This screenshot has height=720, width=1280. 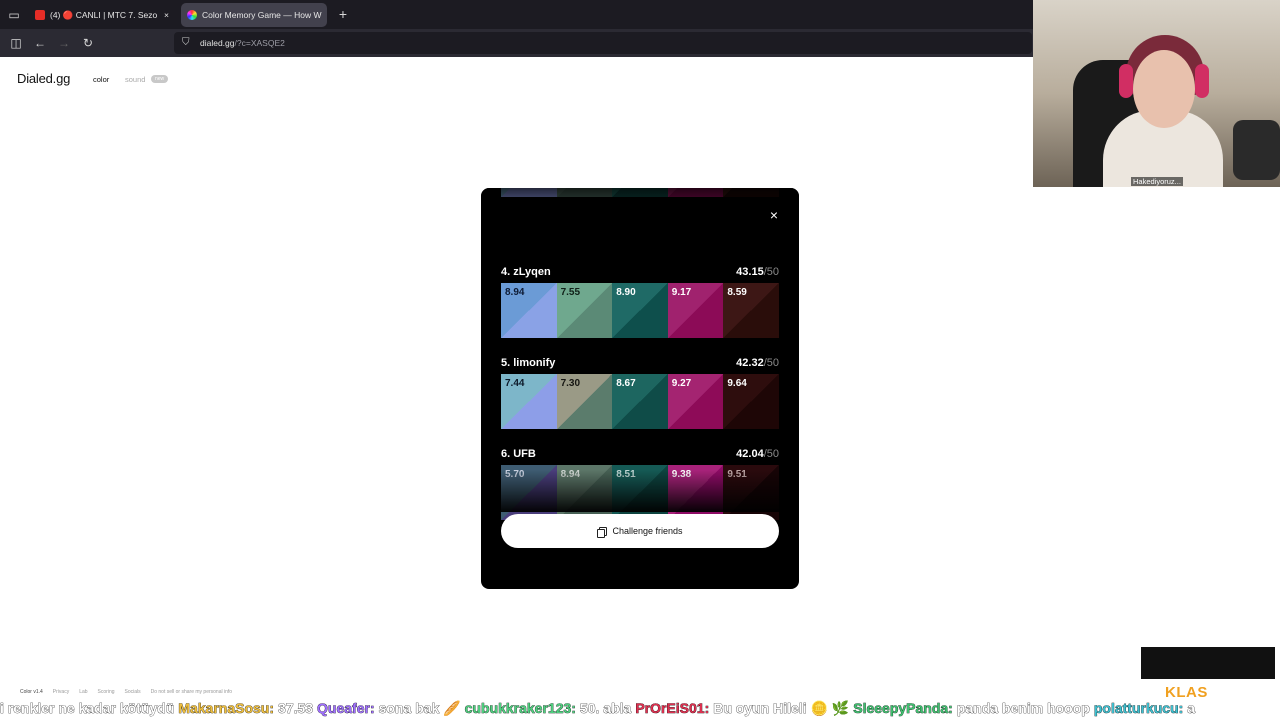 What do you see at coordinates (695, 492) in the screenshot?
I see `color-swatch: 9.38` at bounding box center [695, 492].